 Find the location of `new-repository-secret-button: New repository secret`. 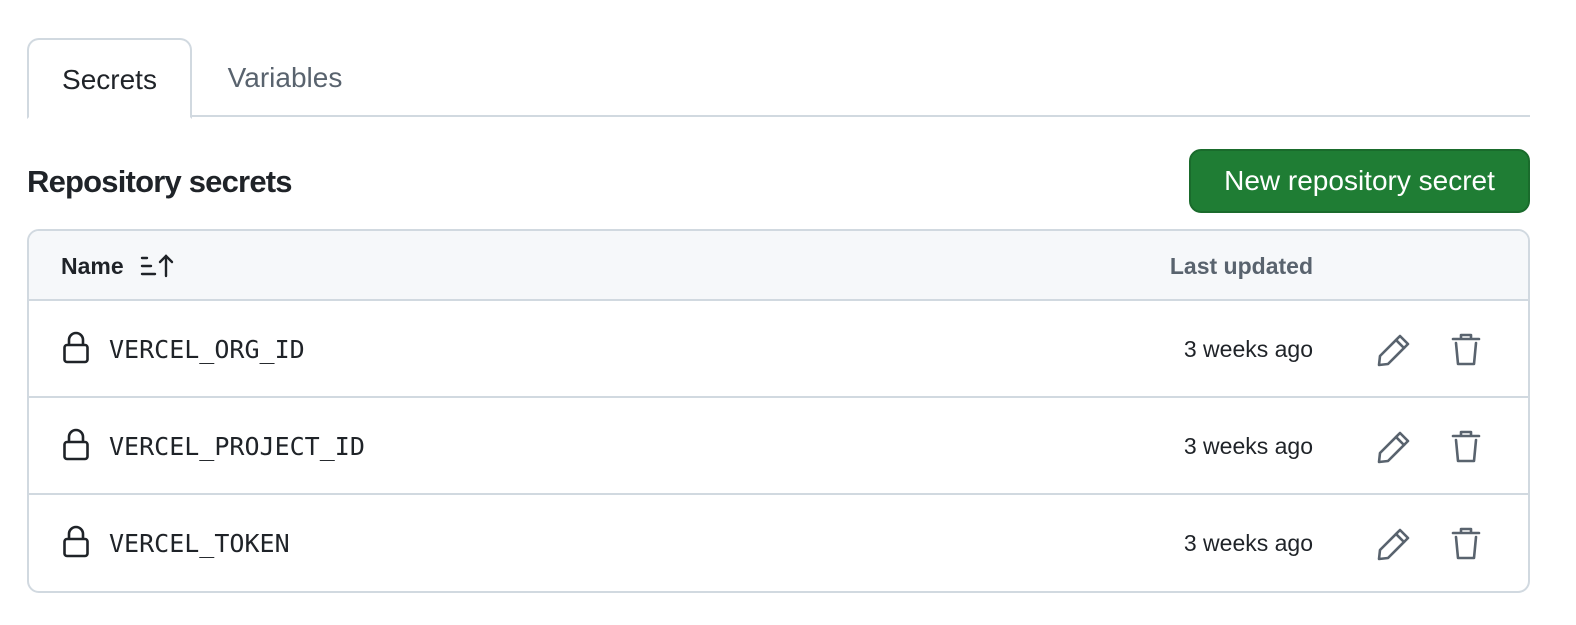

new-repository-secret-button: New repository secret is located at coordinates (1359, 181).